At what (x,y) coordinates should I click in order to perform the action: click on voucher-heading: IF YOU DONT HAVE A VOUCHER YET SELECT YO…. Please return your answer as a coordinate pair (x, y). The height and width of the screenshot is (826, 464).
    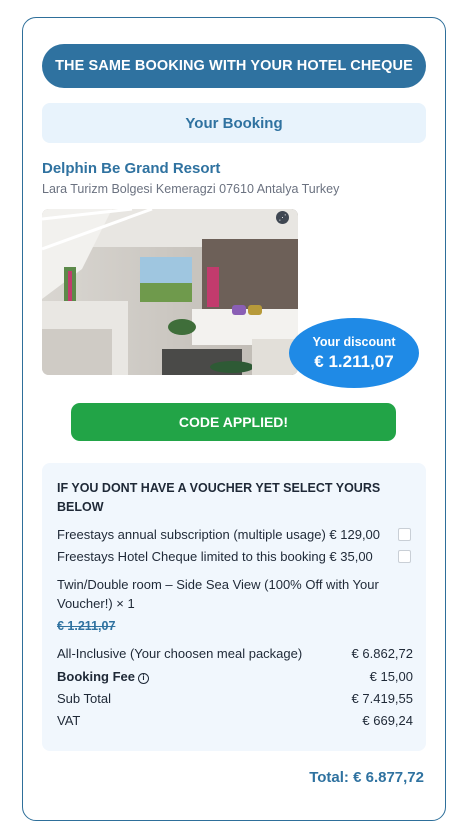
    Looking at the image, I should click on (219, 497).